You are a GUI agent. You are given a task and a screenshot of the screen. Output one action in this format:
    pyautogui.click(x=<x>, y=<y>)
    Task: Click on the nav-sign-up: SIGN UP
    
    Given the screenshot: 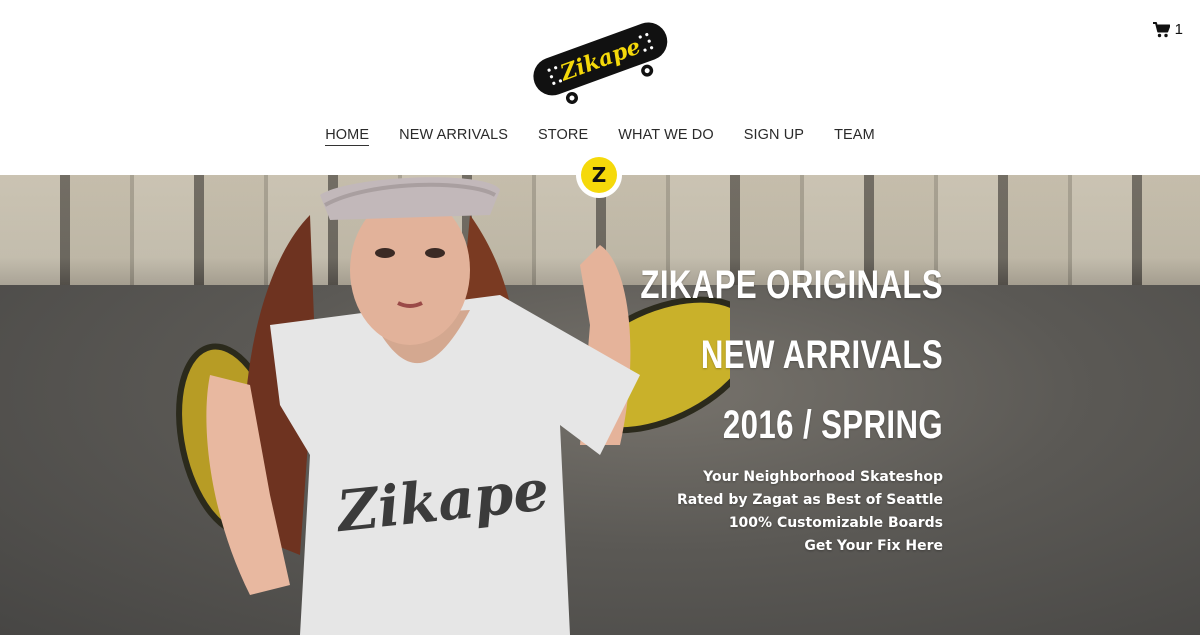 What is the action you would take?
    pyautogui.click(x=774, y=136)
    